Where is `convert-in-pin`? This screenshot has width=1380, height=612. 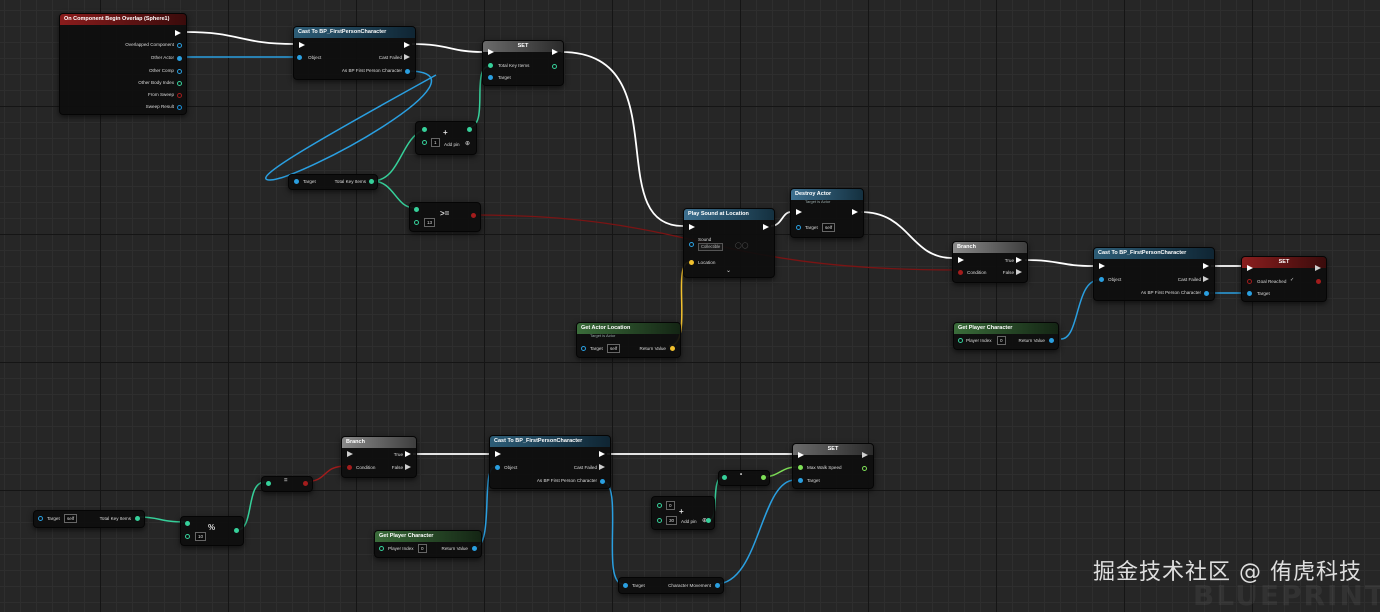
convert-in-pin is located at coordinates (724, 477).